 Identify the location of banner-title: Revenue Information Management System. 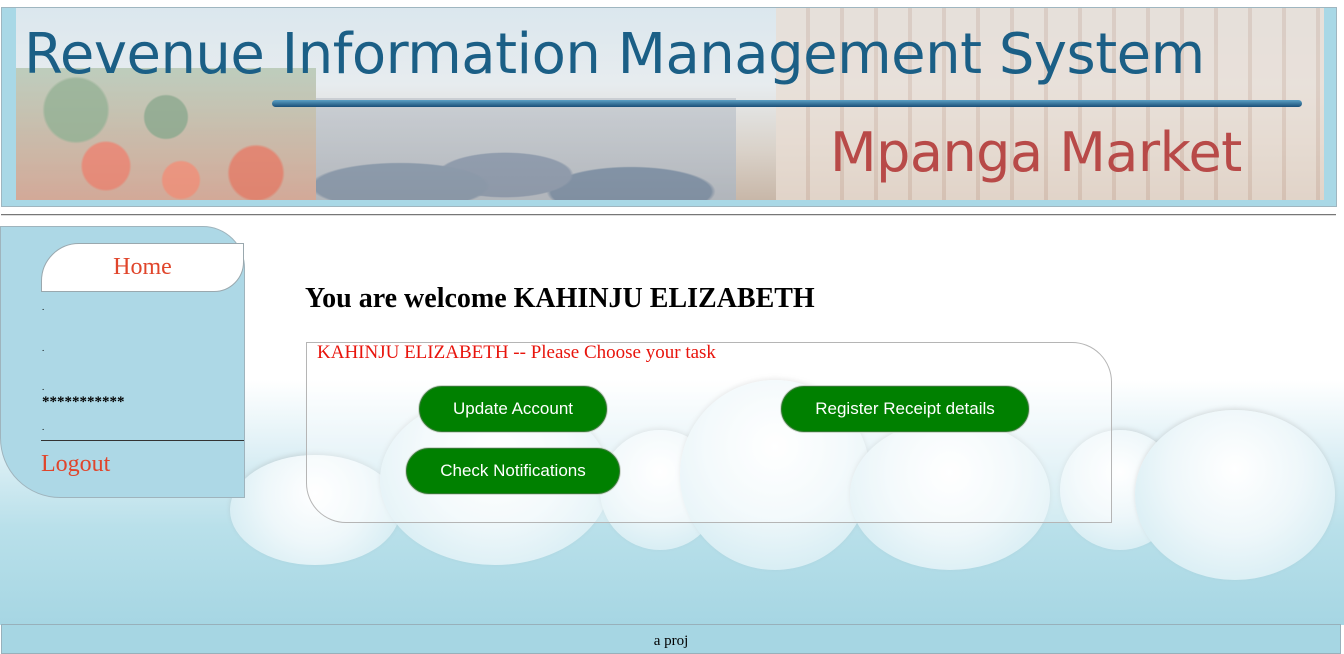
(614, 54).